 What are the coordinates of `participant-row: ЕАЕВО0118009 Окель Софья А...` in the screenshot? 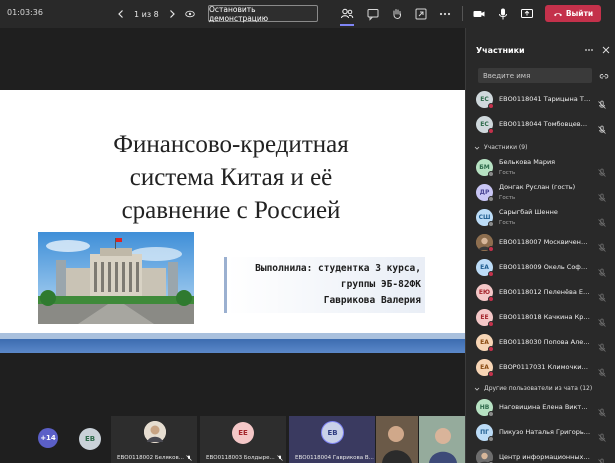 It's located at (540, 268).